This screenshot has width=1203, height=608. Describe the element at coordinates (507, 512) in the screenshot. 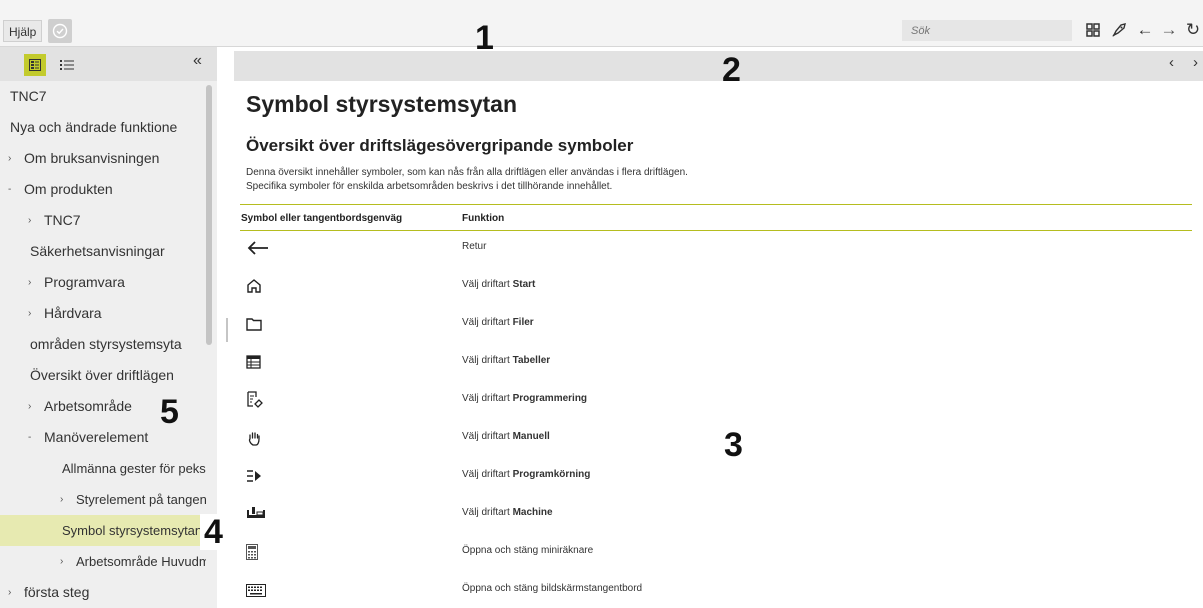

I see `function-cell: Välj driftart Machine` at that location.